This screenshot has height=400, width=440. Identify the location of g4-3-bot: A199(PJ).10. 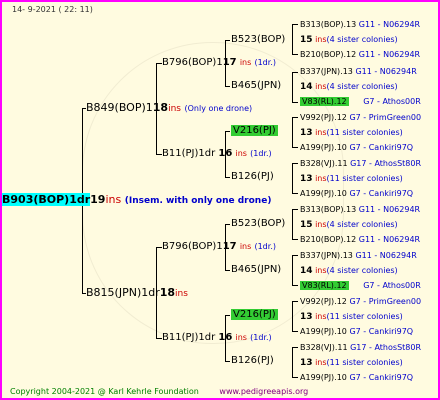
(323, 193).